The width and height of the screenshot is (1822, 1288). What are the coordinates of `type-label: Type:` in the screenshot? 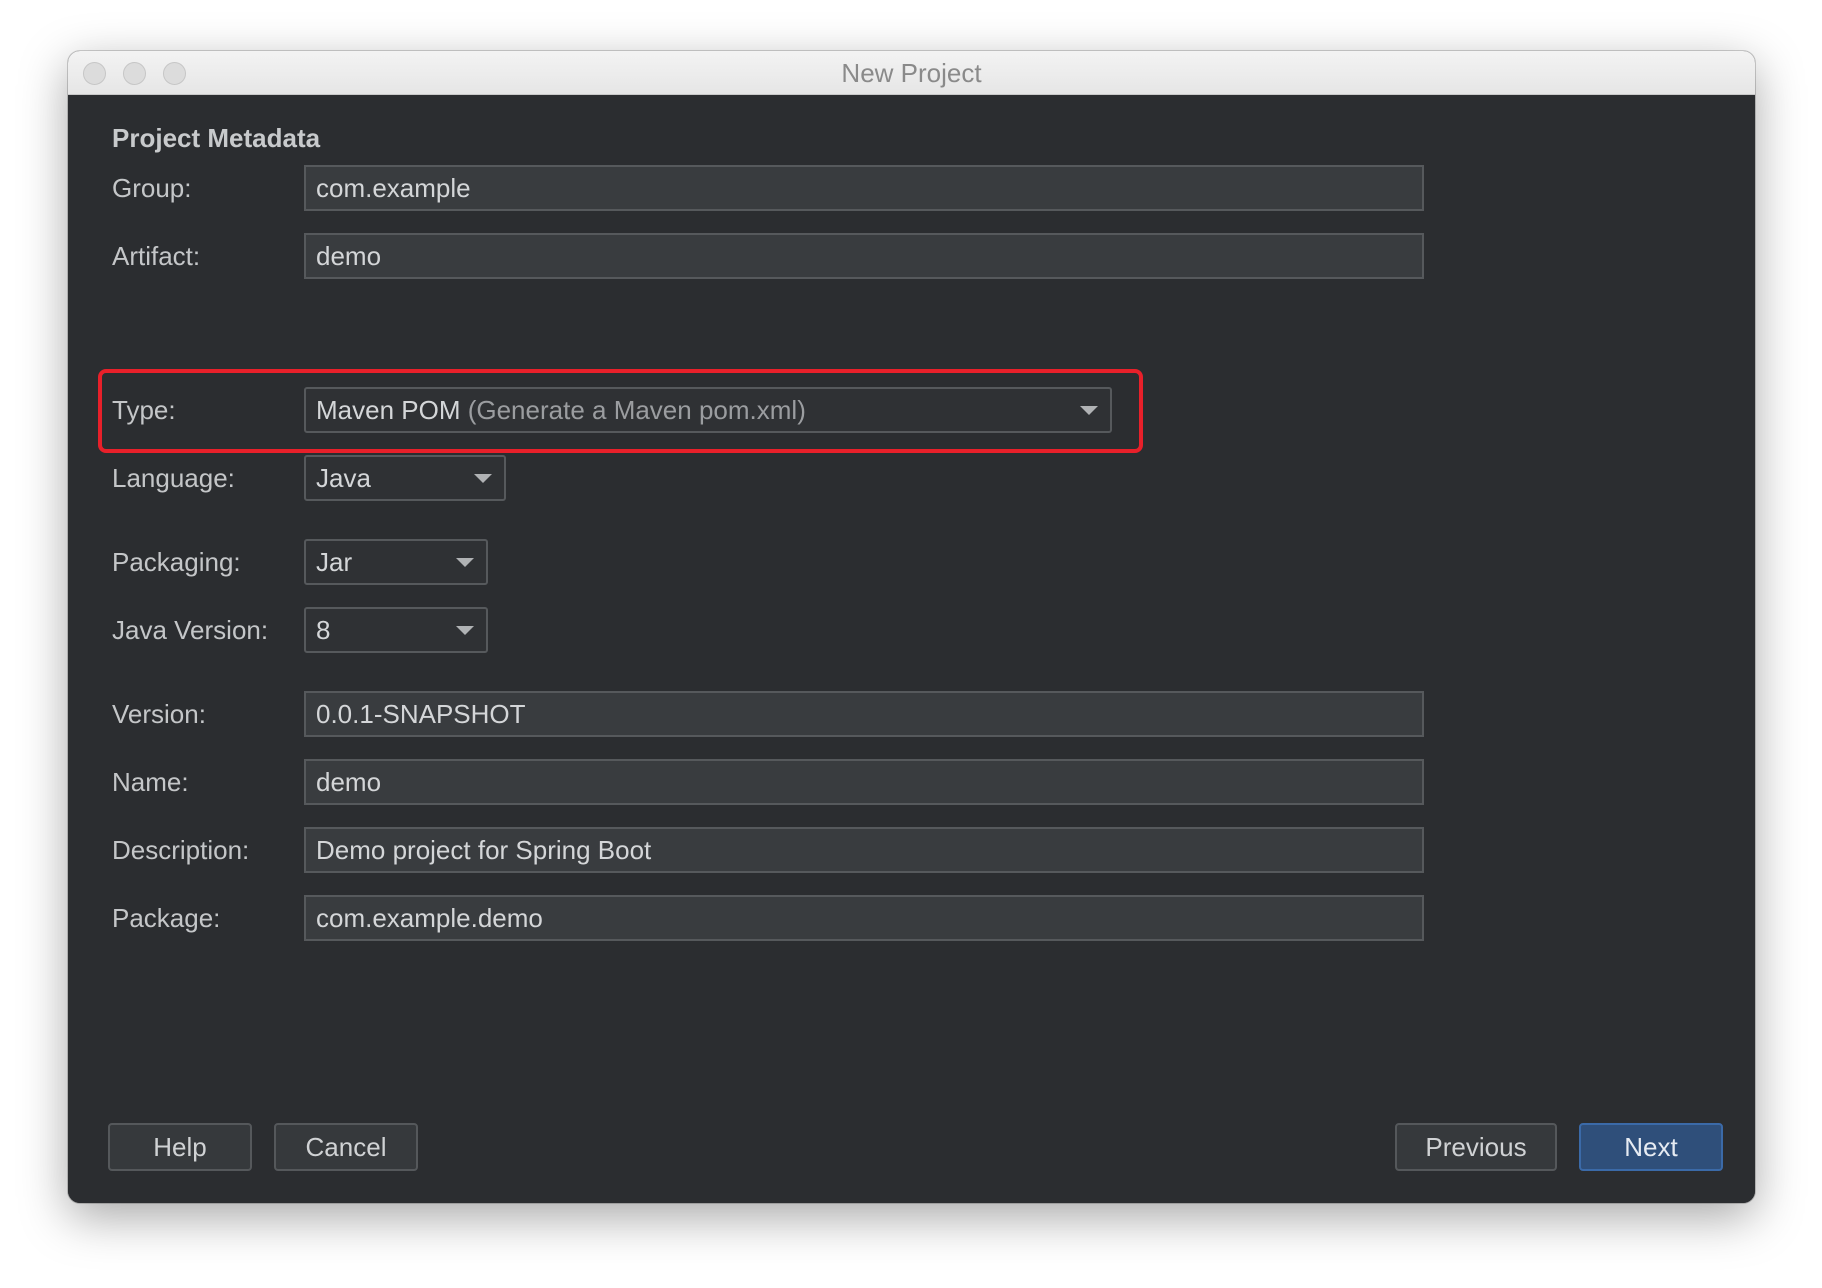 It's located at (144, 410).